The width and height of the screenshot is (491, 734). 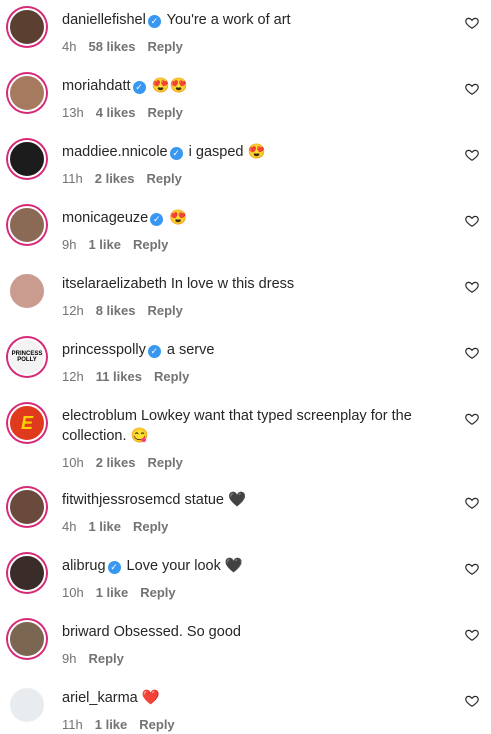 I want to click on like-count-button: 58 likes, so click(x=111, y=46).